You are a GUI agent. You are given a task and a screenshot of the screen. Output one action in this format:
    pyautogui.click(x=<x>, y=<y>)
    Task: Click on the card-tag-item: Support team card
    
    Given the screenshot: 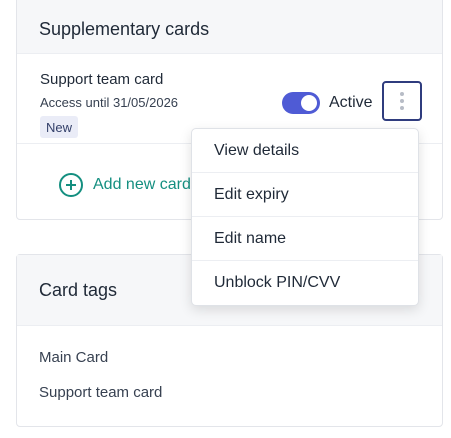 What is the action you would take?
    pyautogui.click(x=101, y=392)
    